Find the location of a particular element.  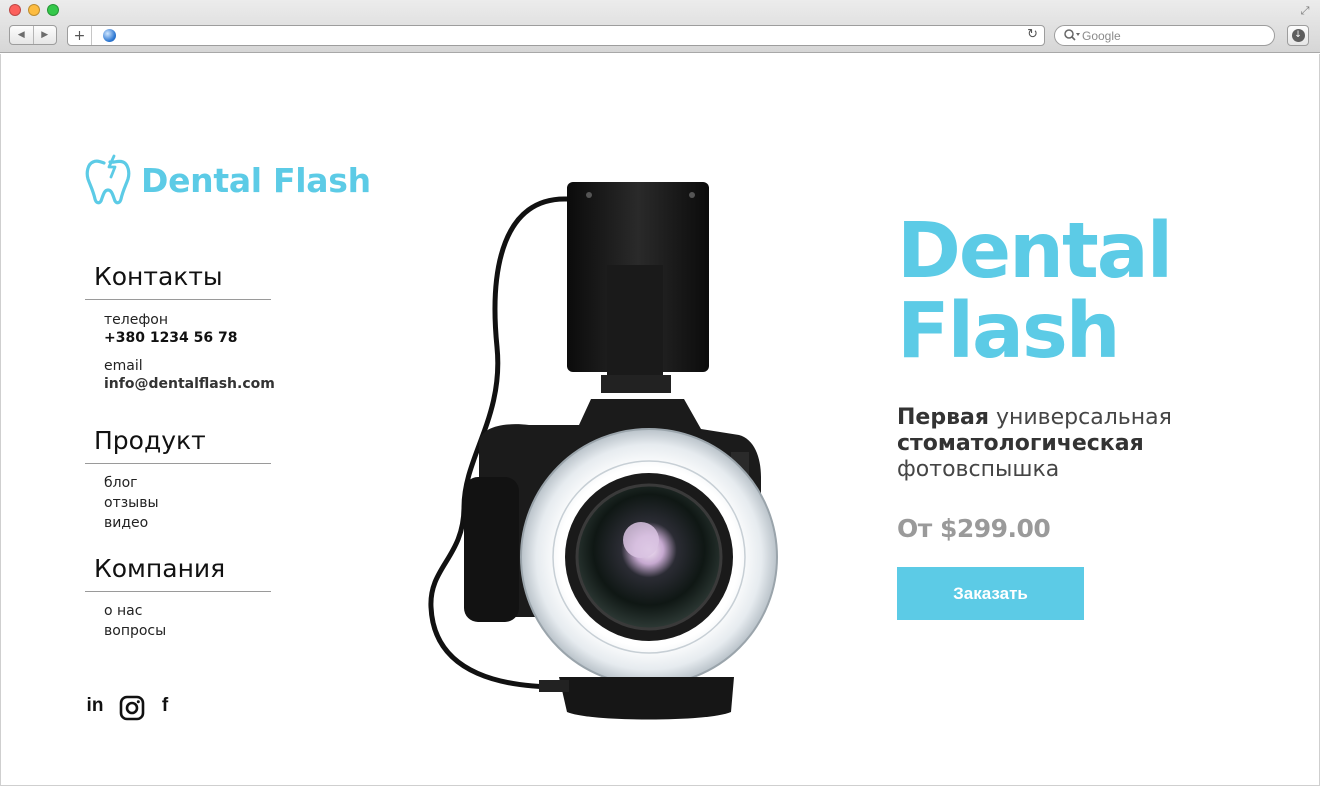

close-window-button is located at coordinates (15, 10).